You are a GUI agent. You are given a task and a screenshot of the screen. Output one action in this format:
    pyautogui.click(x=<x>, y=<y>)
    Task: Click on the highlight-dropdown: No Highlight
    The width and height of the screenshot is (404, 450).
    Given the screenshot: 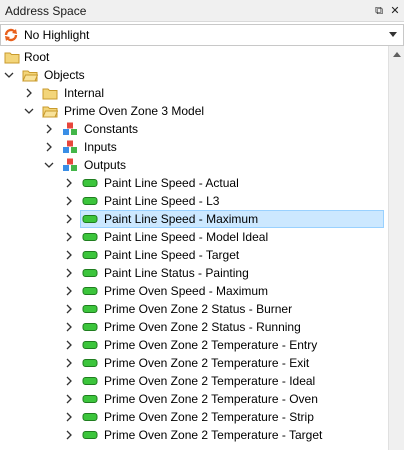 What is the action you would take?
    pyautogui.click(x=202, y=35)
    